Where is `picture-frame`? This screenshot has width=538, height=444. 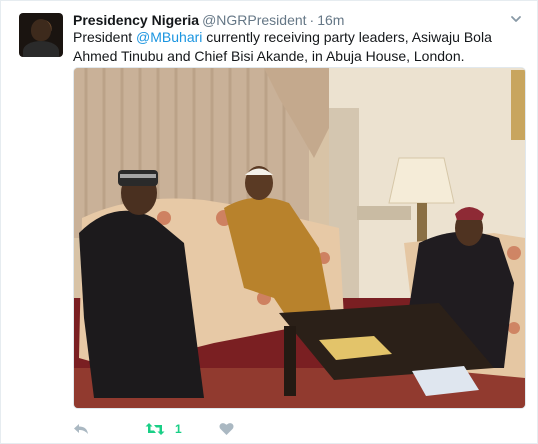
picture-frame is located at coordinates (518, 105).